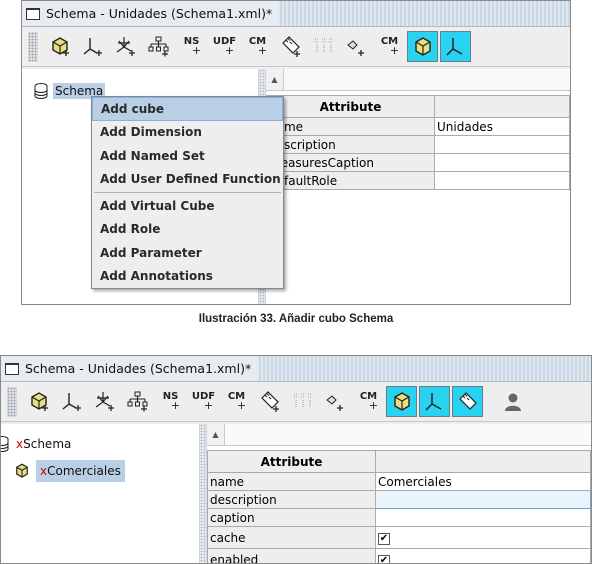  I want to click on table-row: name Comerciales, so click(399, 481).